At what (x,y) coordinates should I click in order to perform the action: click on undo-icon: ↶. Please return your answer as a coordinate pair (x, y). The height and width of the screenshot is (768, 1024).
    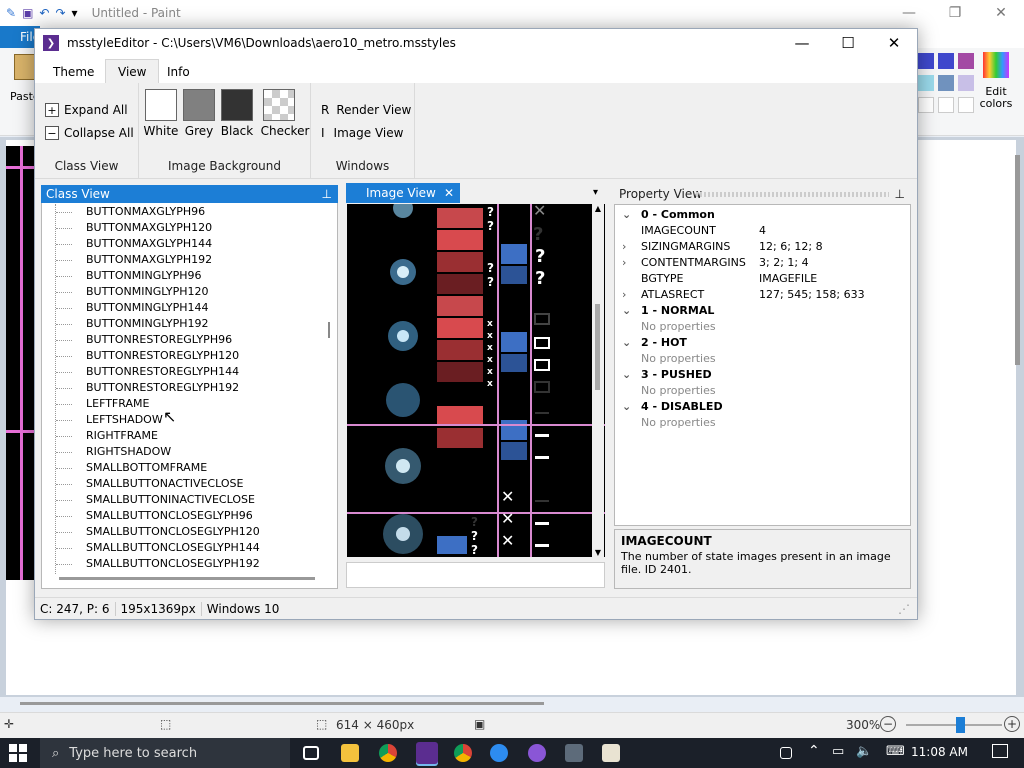
    Looking at the image, I should click on (44, 13).